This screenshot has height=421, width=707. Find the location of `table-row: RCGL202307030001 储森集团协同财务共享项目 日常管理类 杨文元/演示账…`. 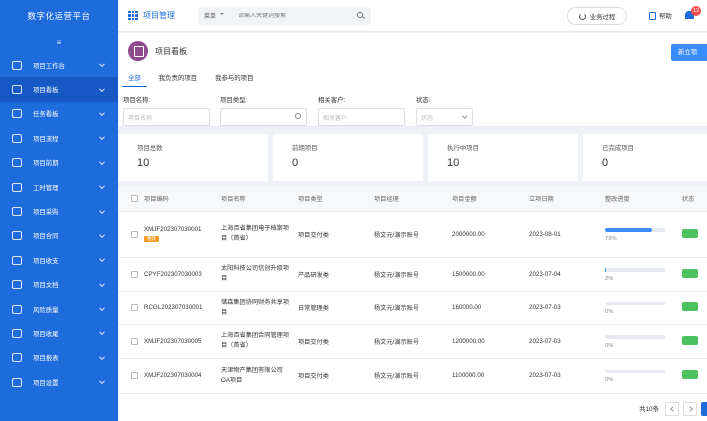

table-row: RCGL202307030001 储森集团协同财务共享项目 日常管理类 杨文元/演示账… is located at coordinates (412, 308).